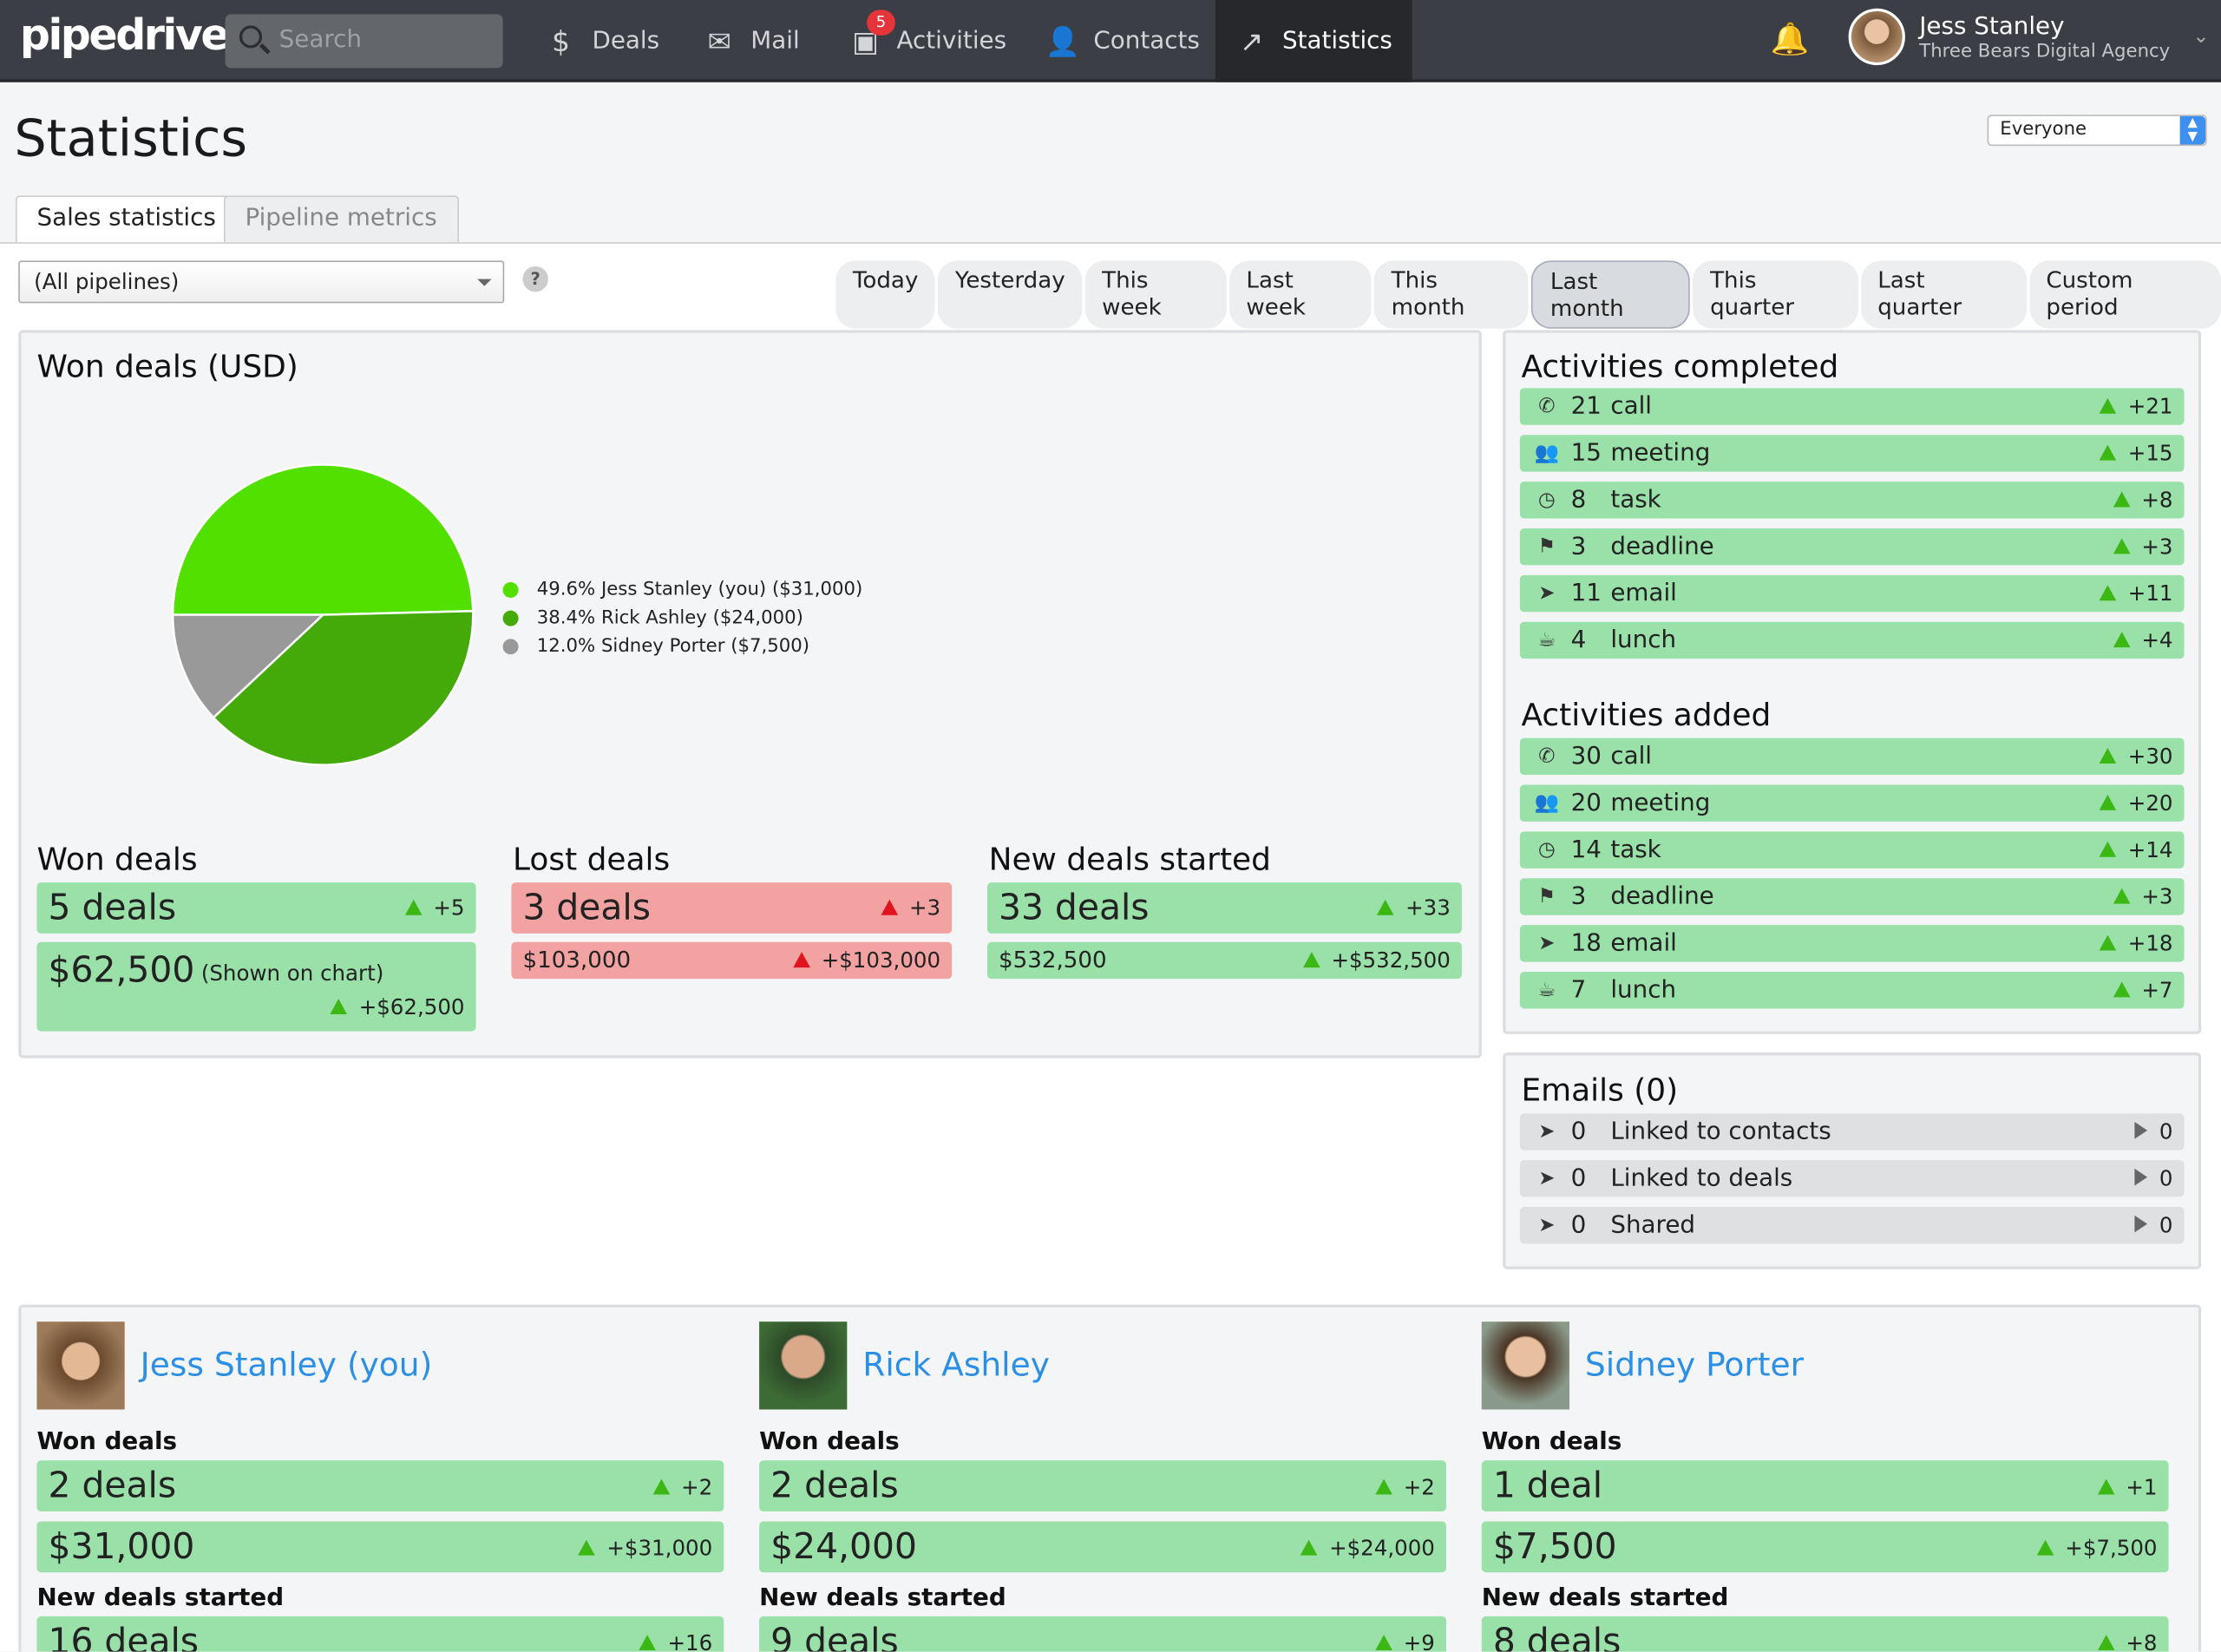 The image size is (2221, 1652). What do you see at coordinates (126, 219) in the screenshot?
I see `tab-sales-statistics: Sales statistics` at bounding box center [126, 219].